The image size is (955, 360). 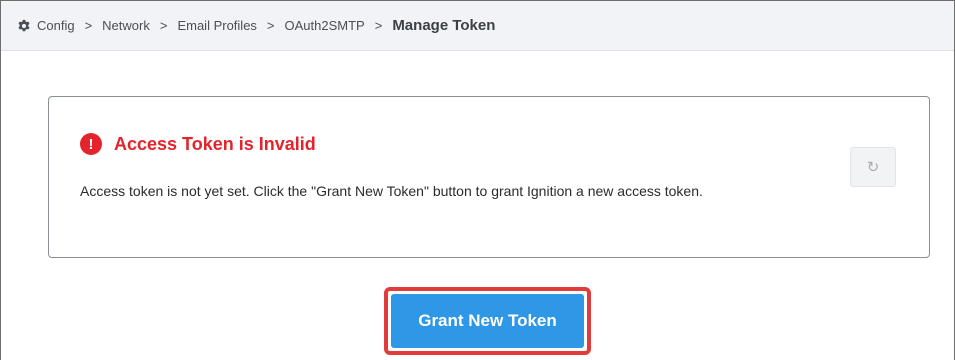 I want to click on refresh-button: ↻, so click(x=873, y=167).